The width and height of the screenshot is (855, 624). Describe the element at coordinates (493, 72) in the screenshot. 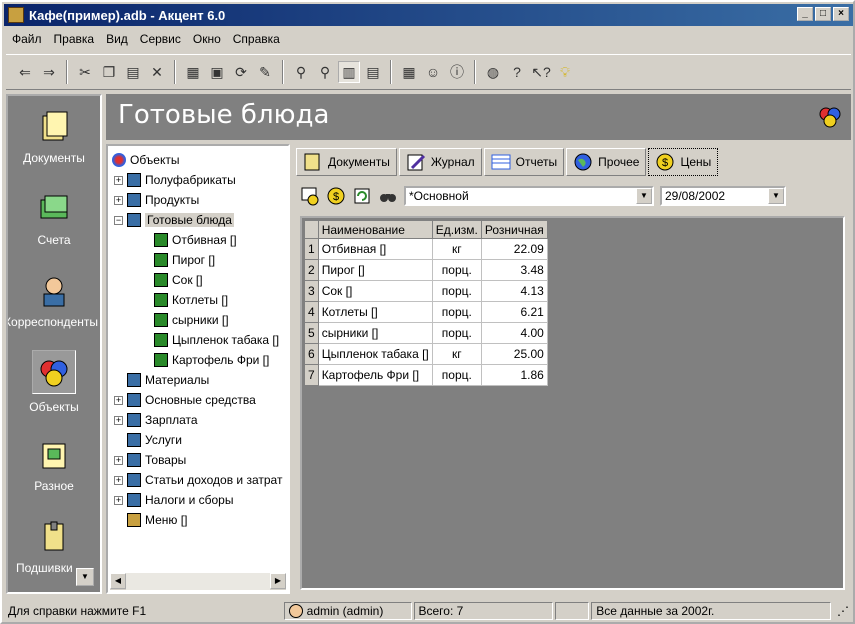

I see `globe-icon: ◍` at that location.